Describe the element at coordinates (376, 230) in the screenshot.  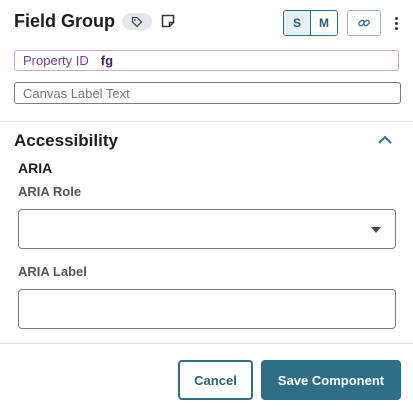
I see `dropdown-arrow-icon` at that location.